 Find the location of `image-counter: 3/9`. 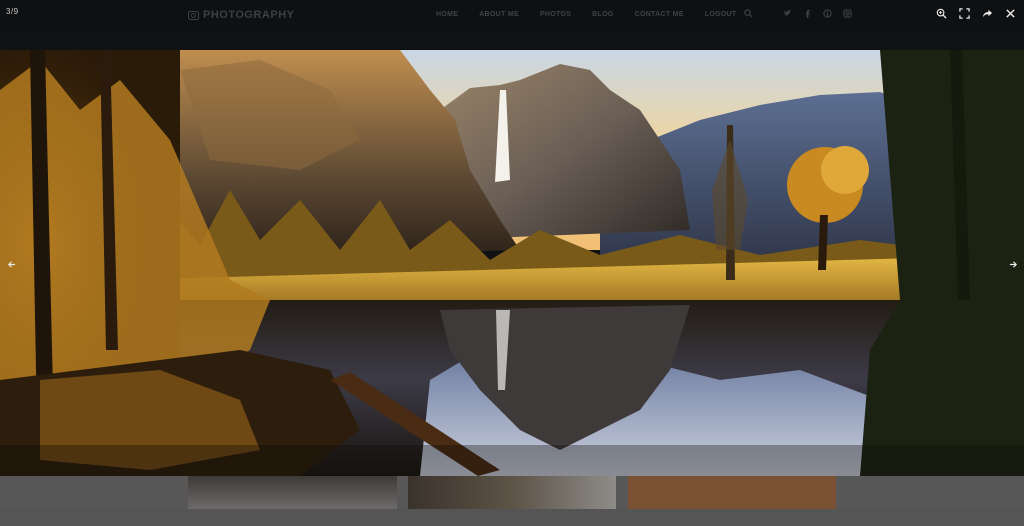

image-counter: 3/9 is located at coordinates (12, 11).